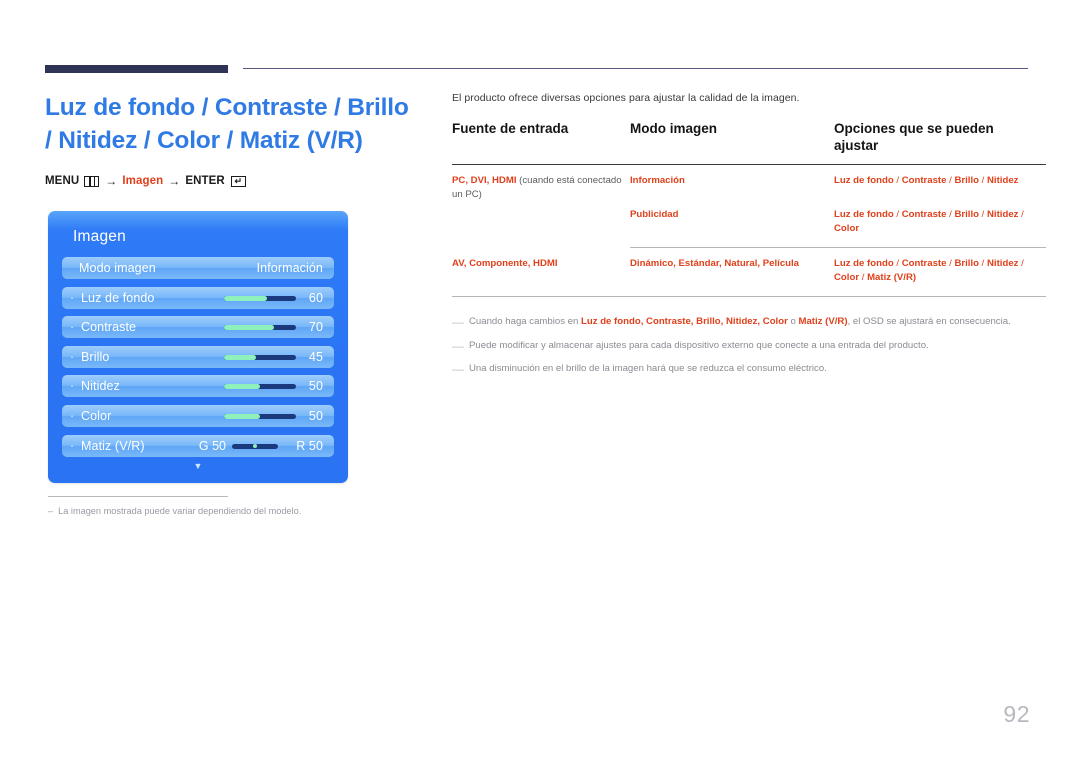 Image resolution: width=1080 pixels, height=763 pixels. I want to click on osd-dual-slider-thumb, so click(255, 446).